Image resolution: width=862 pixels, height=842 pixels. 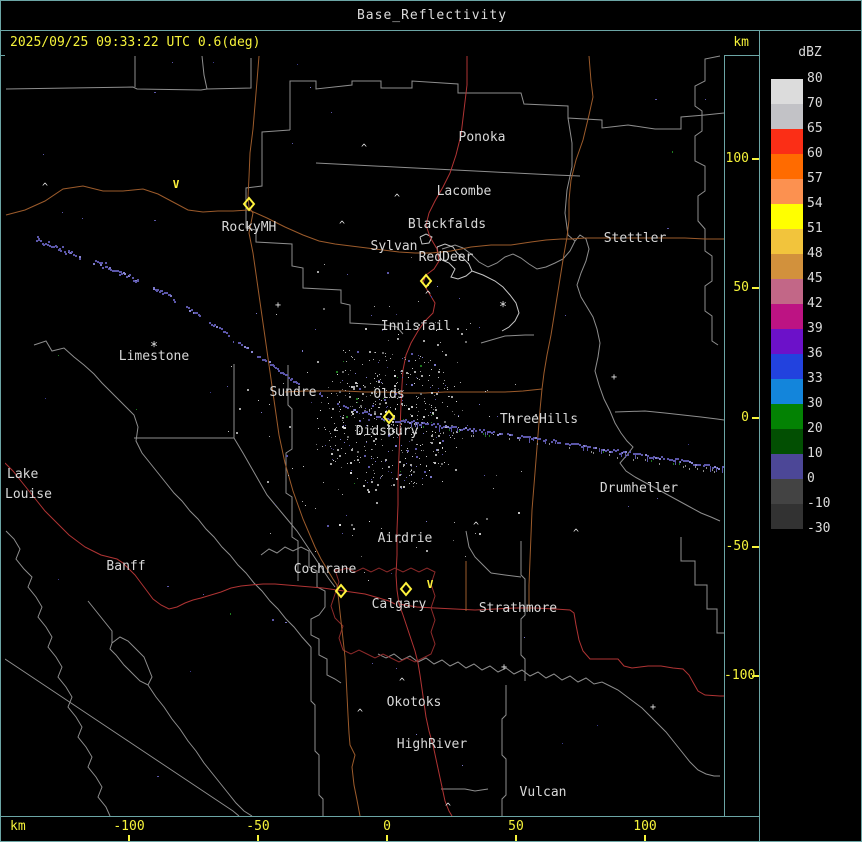 What do you see at coordinates (448, 807) in the screenshot?
I see `peak-symbol: ^` at bounding box center [448, 807].